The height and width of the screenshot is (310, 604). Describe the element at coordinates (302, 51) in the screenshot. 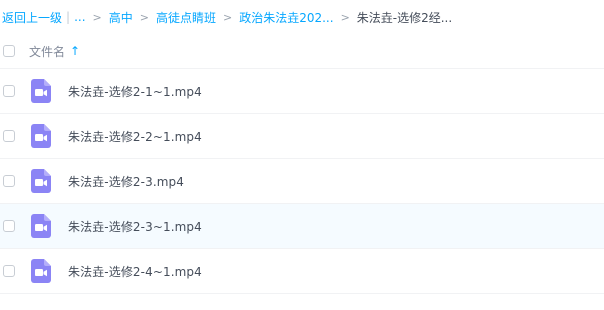

I see `file-list-header: 文件名 ↑` at that location.